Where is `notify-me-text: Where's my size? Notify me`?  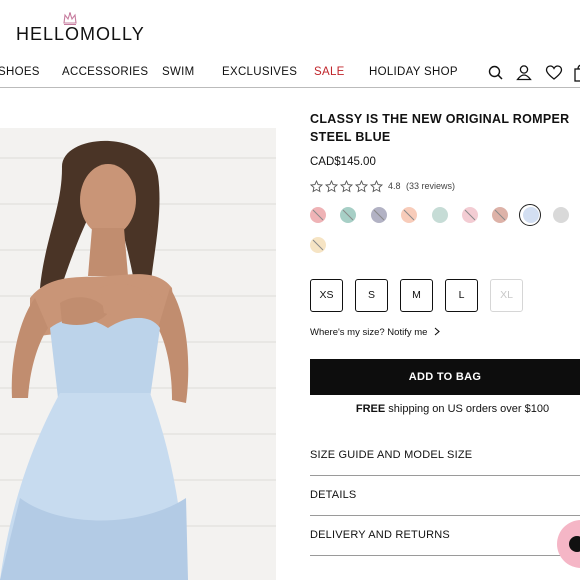 notify-me-text: Where's my size? Notify me is located at coordinates (369, 332).